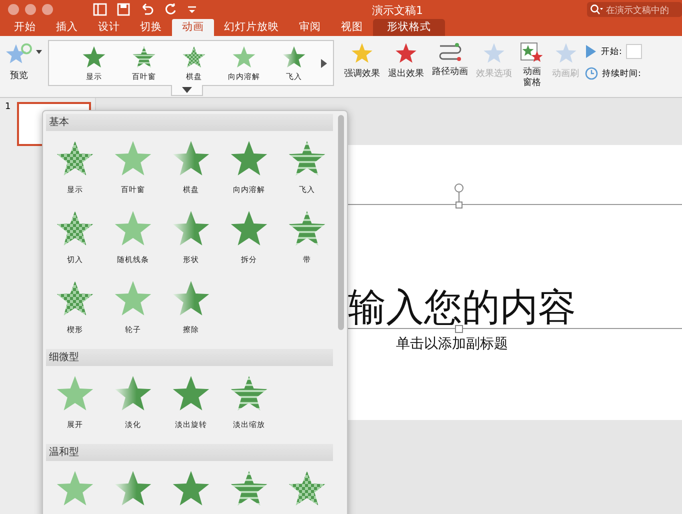  What do you see at coordinates (251, 27) in the screenshot?
I see `ribbon-tab: 幻灯片放映` at bounding box center [251, 27].